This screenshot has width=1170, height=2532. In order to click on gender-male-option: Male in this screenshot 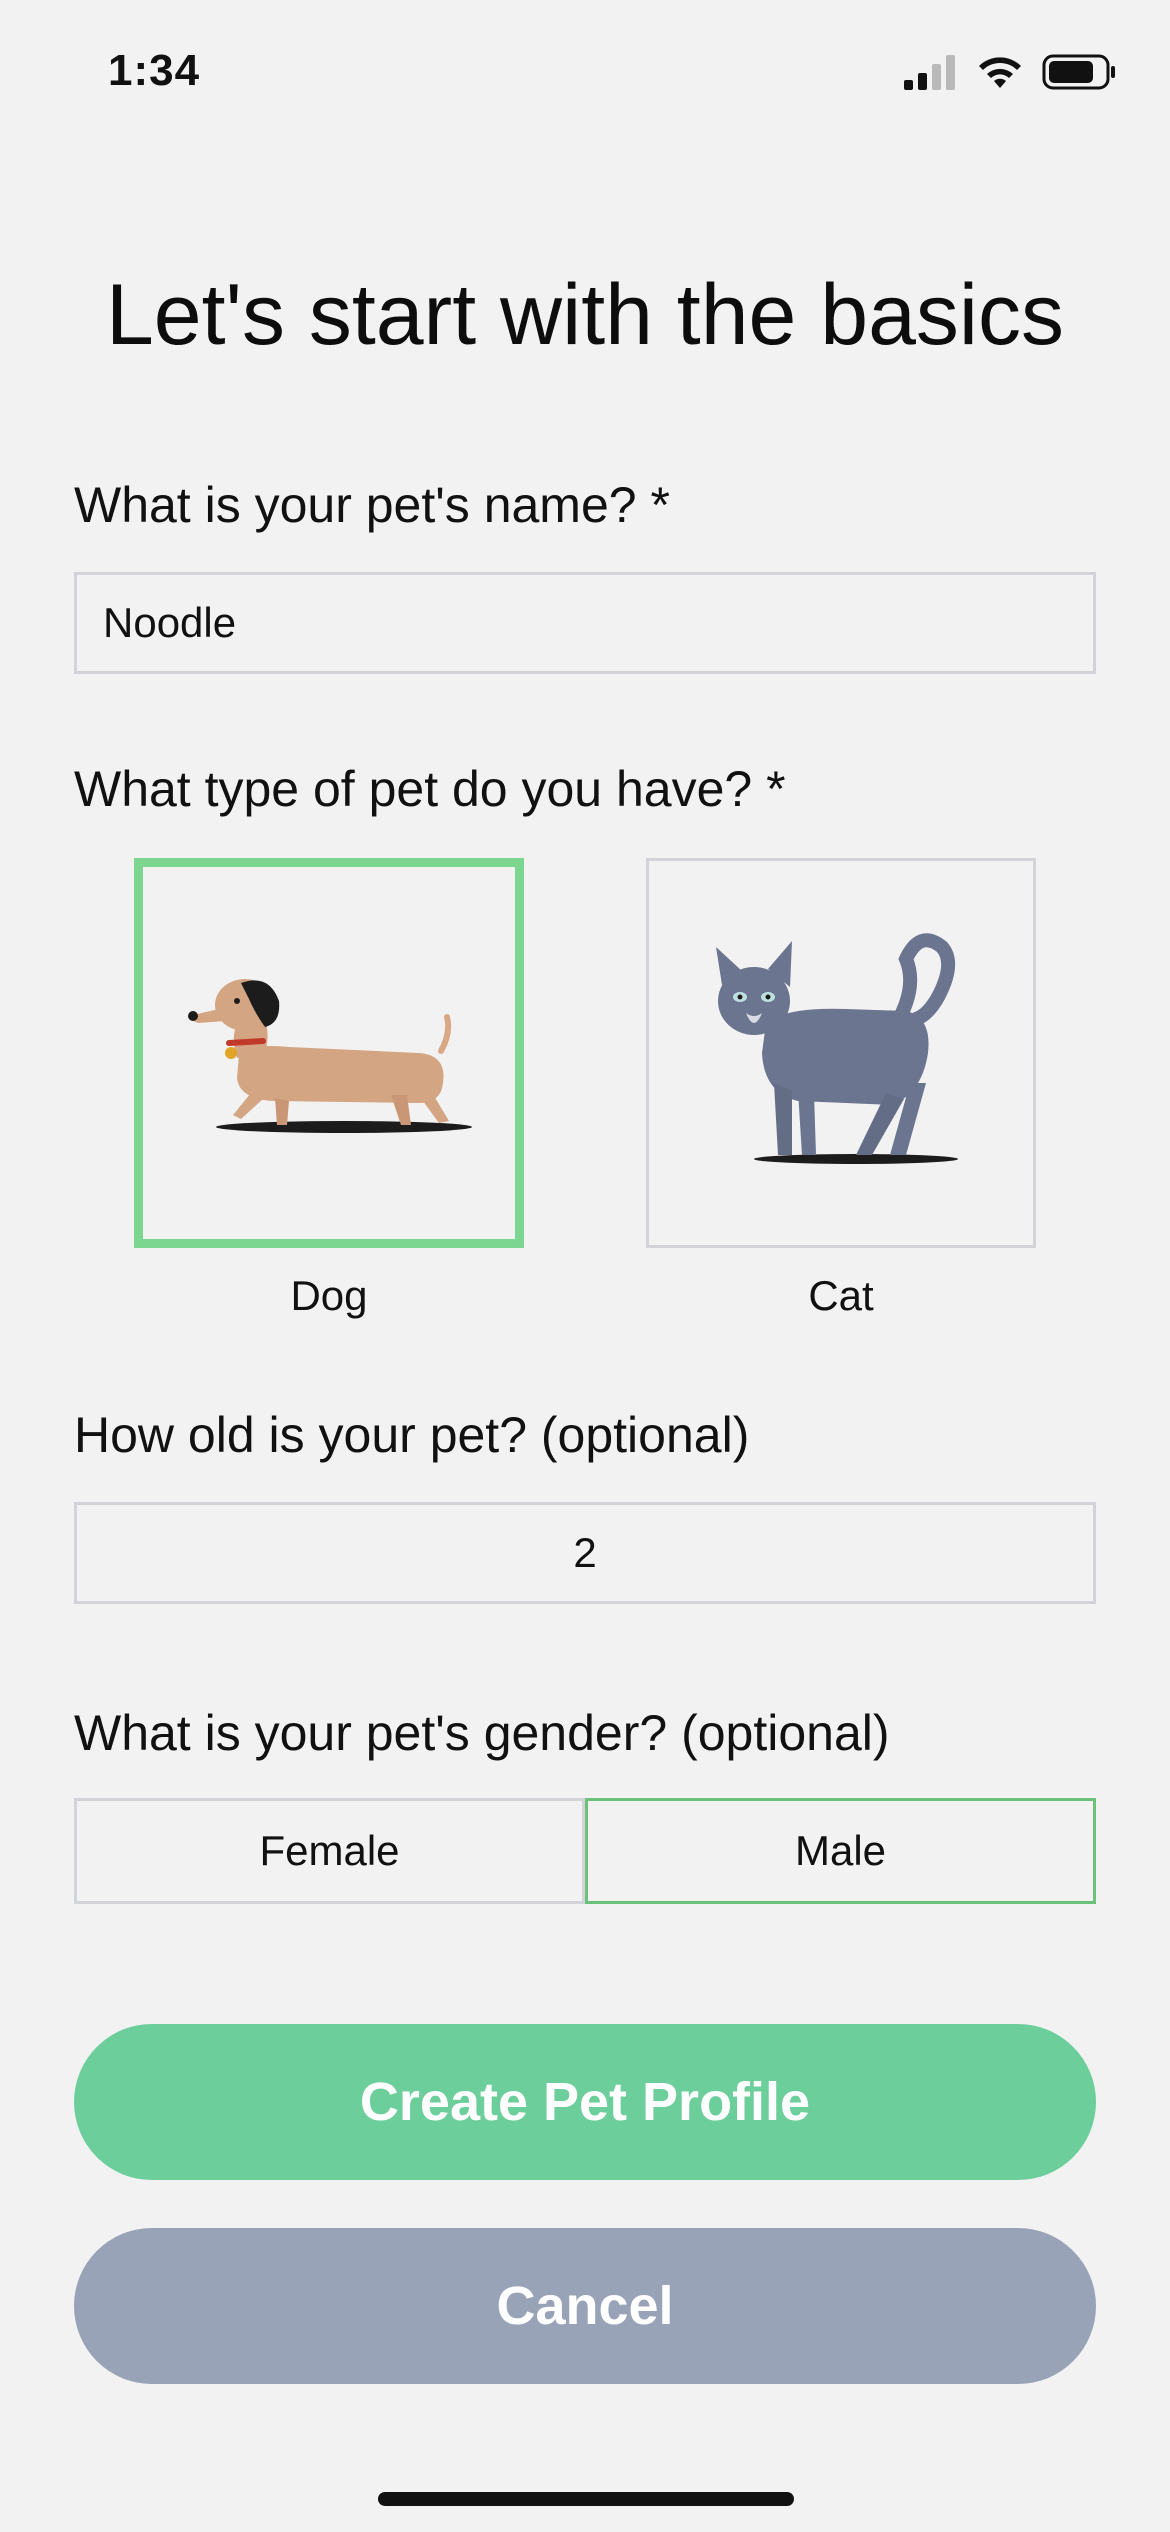, I will do `click(840, 1851)`.